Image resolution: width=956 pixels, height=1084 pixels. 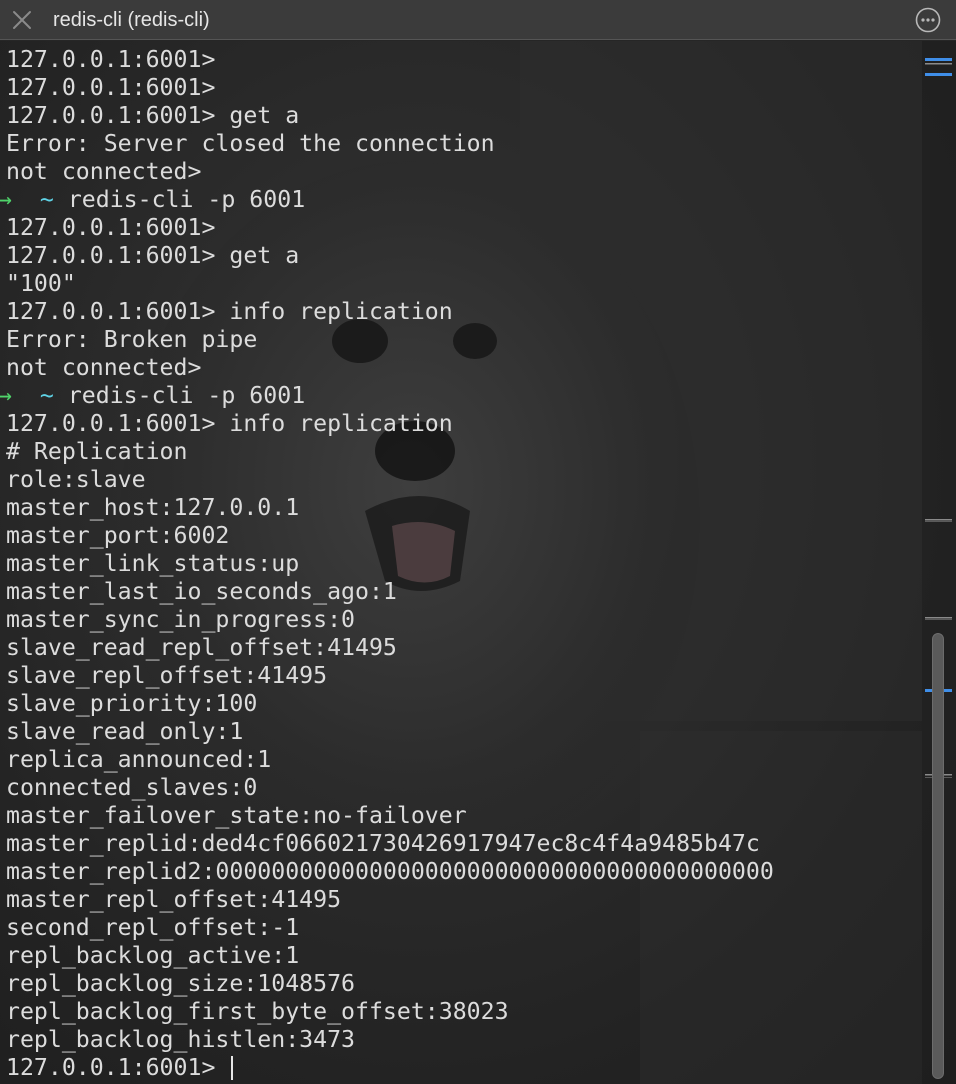 What do you see at coordinates (201, 591) in the screenshot?
I see `output-line: master_last_io_seconds_ago:1` at bounding box center [201, 591].